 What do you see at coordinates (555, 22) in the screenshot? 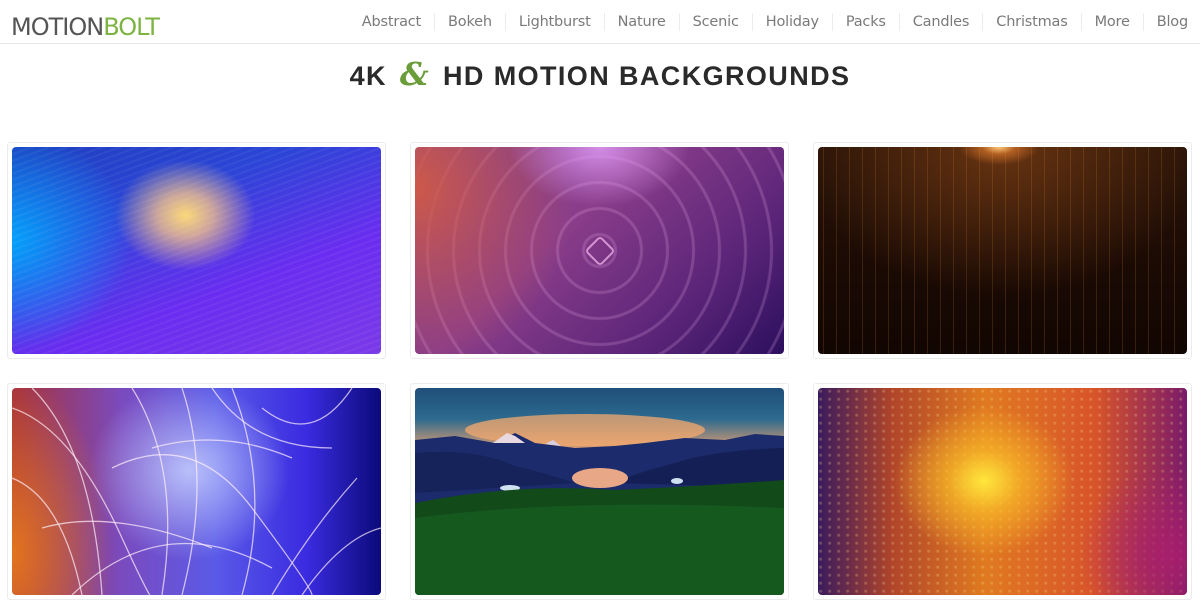
I see `nav-item-lightburst: Lightburst` at bounding box center [555, 22].